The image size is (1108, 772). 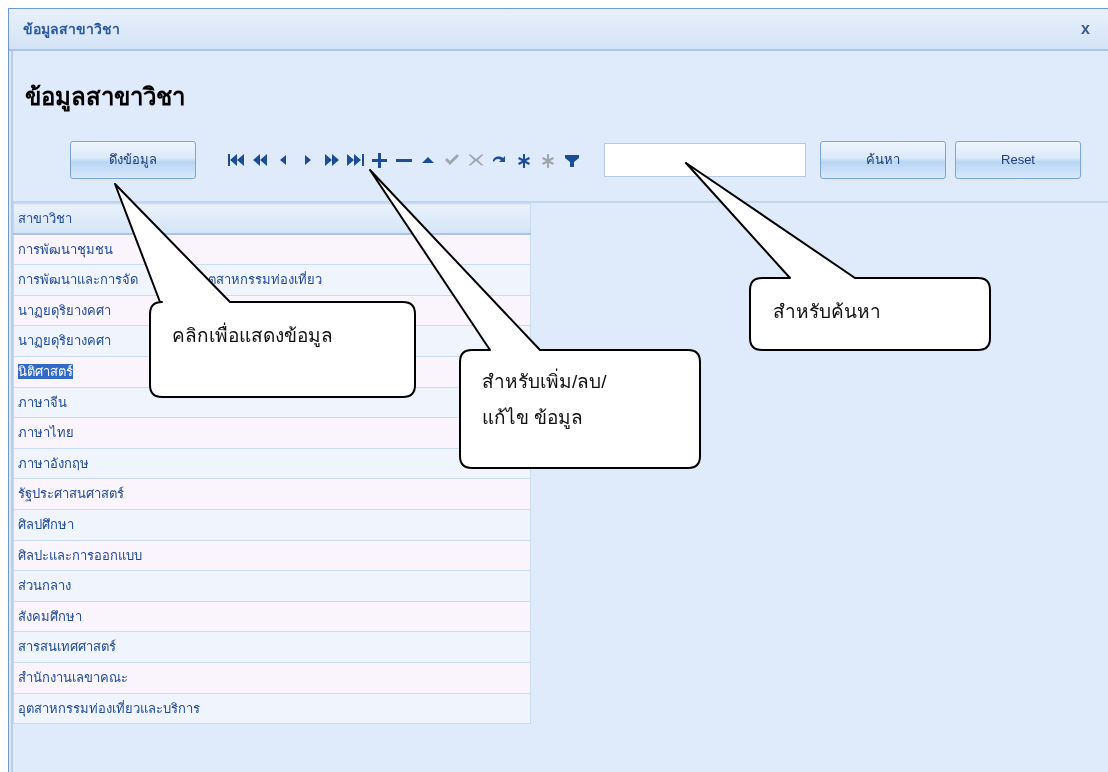 I want to click on search-button: ค้นหา, so click(x=883, y=160).